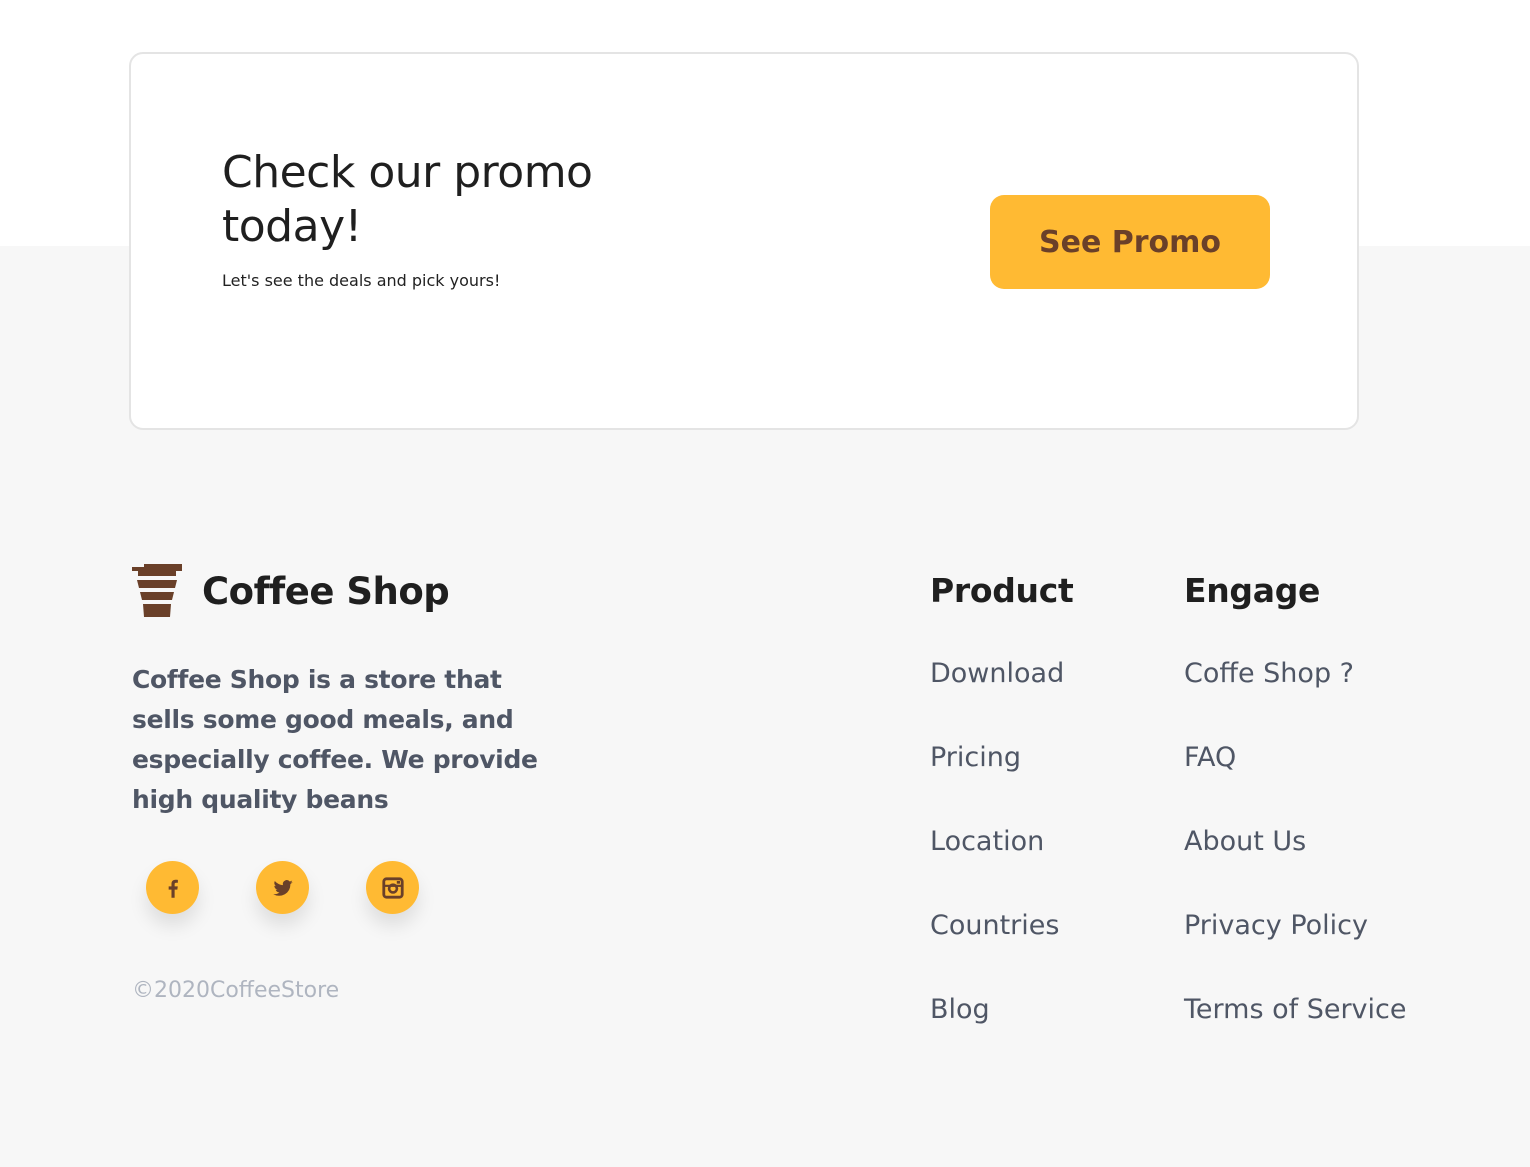  I want to click on twitter-icon, so click(282, 887).